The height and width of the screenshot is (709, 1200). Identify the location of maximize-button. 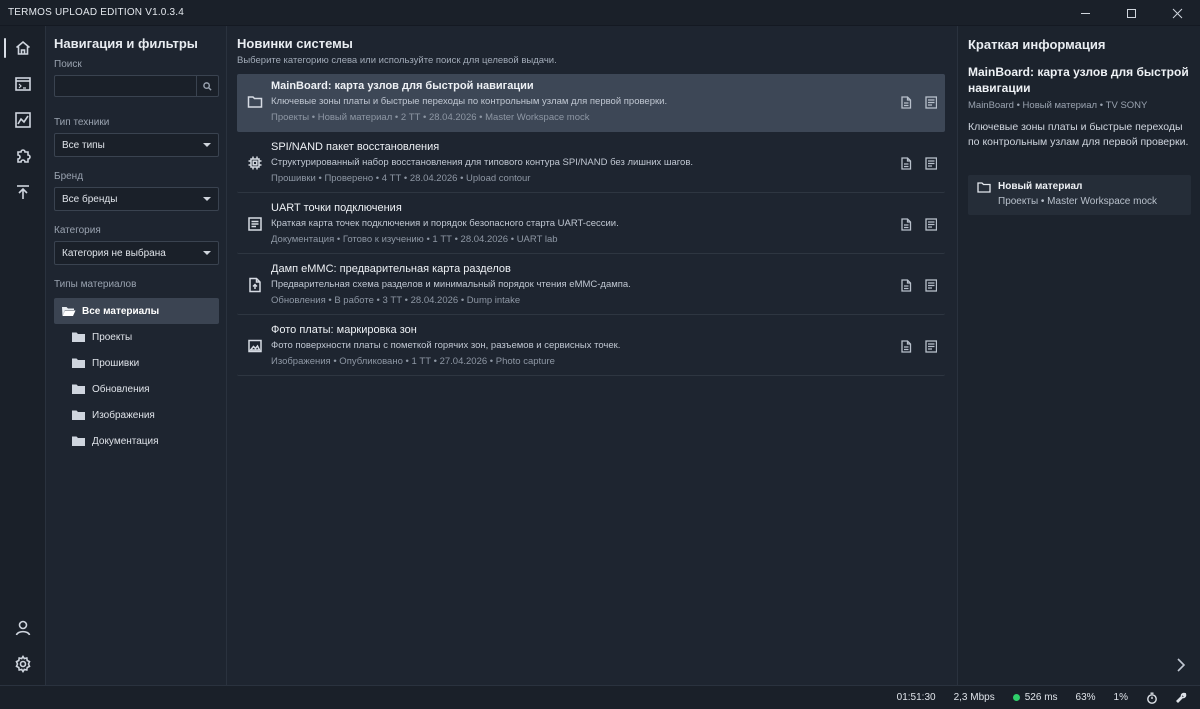
(1131, 13).